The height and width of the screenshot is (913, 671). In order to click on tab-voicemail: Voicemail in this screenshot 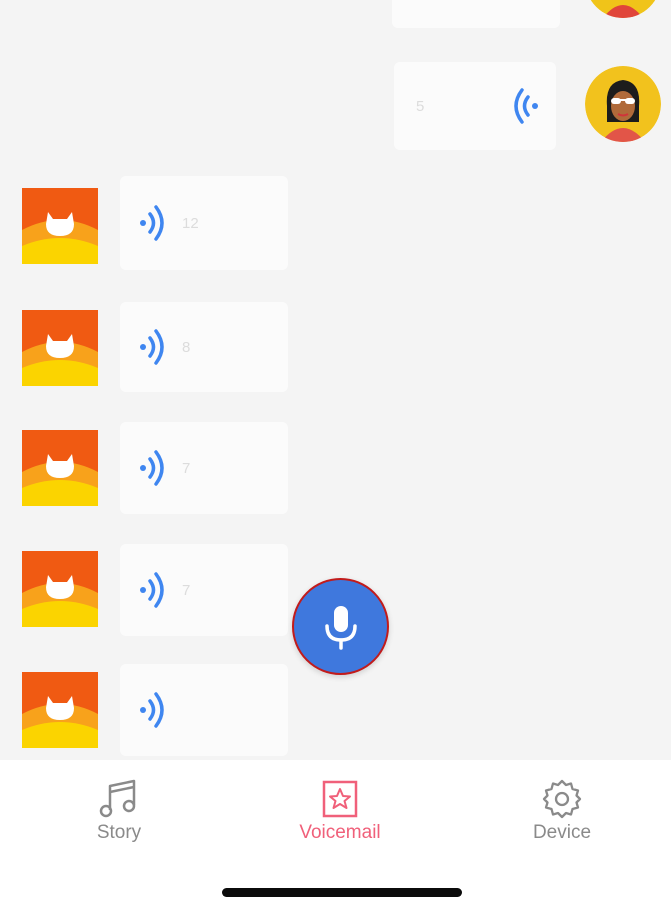, I will do `click(340, 811)`.